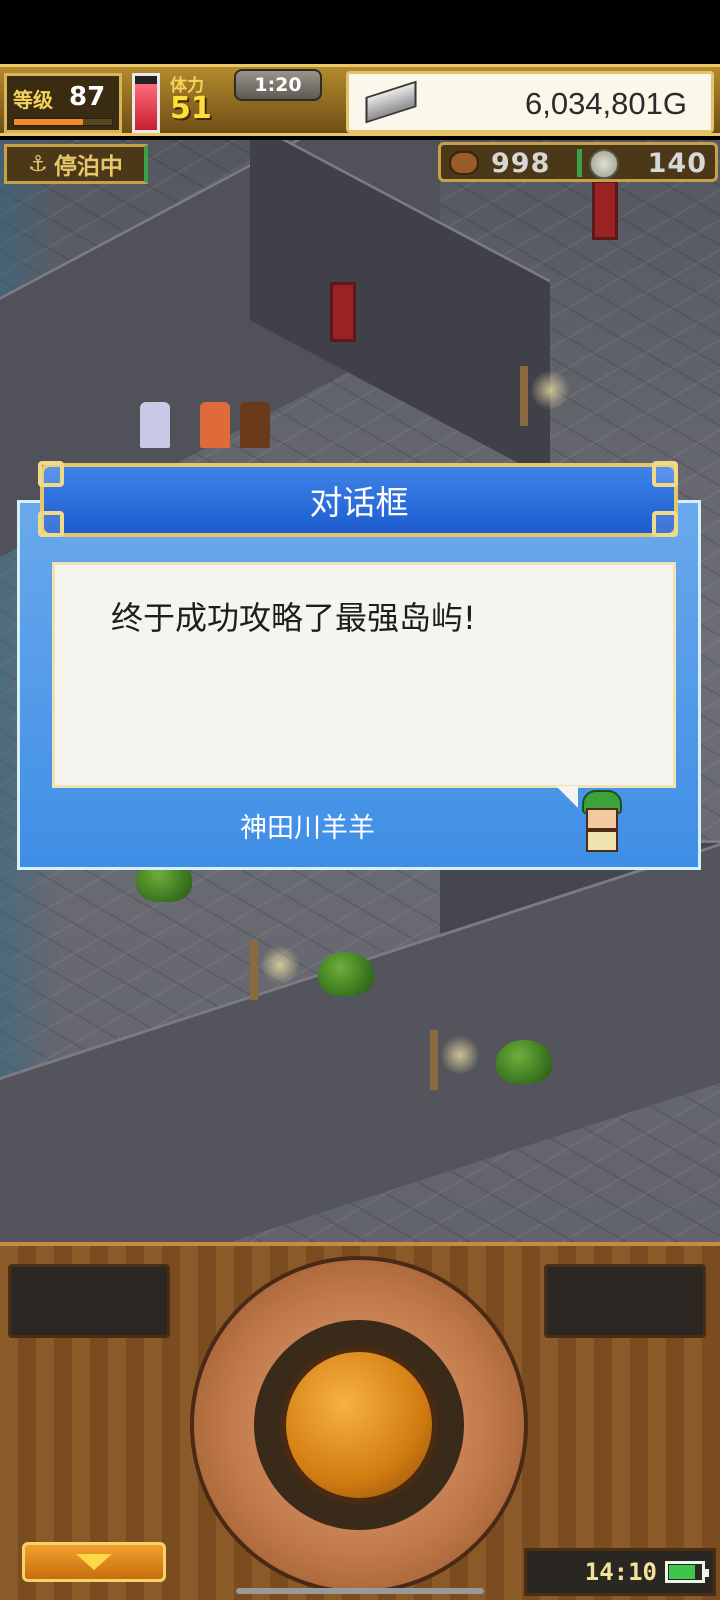 Image resolution: width=720 pixels, height=1600 pixels. Describe the element at coordinates (625, 1301) in the screenshot. I see `right-action-slot` at that location.